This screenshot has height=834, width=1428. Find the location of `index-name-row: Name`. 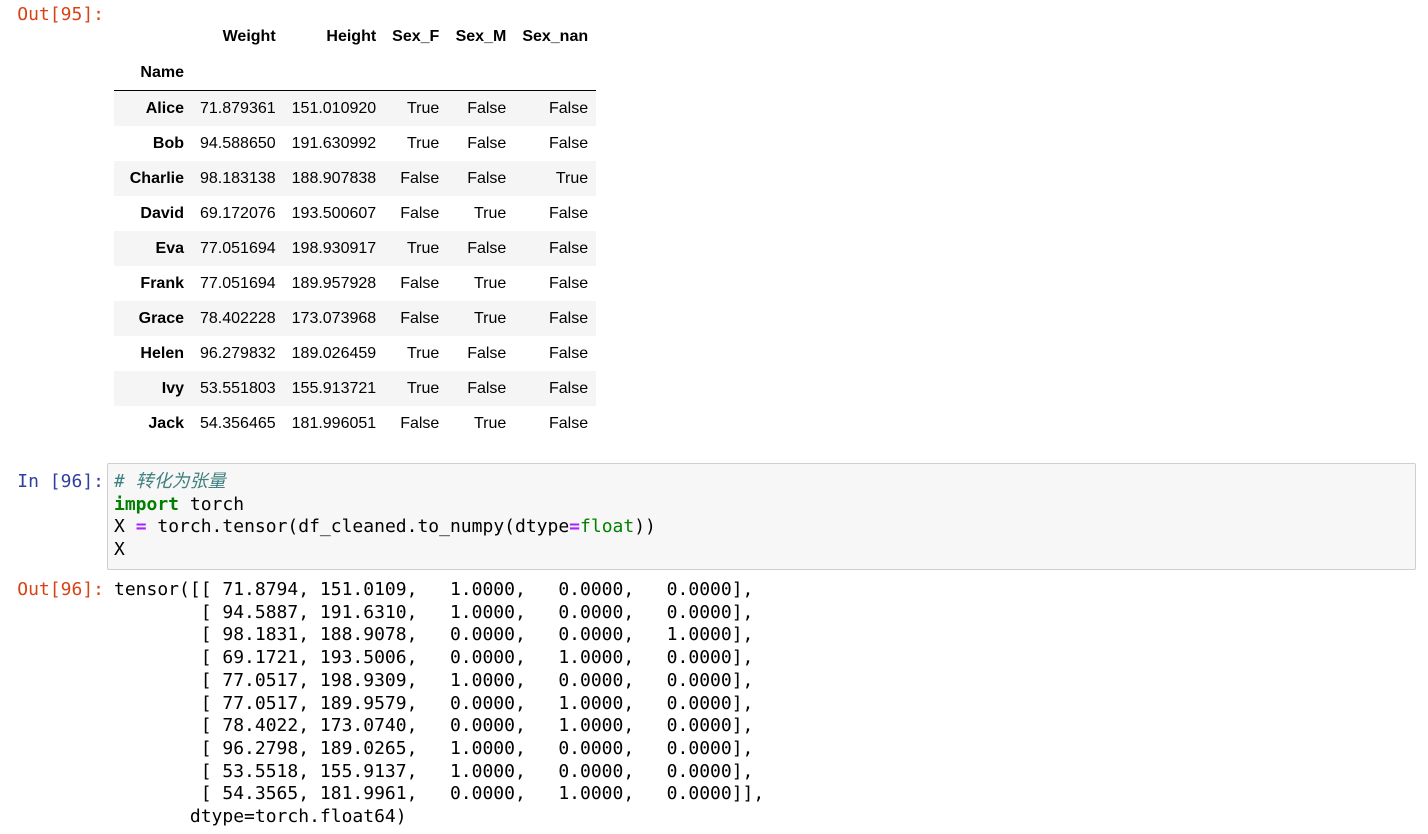

index-name-row: Name is located at coordinates (355, 73).